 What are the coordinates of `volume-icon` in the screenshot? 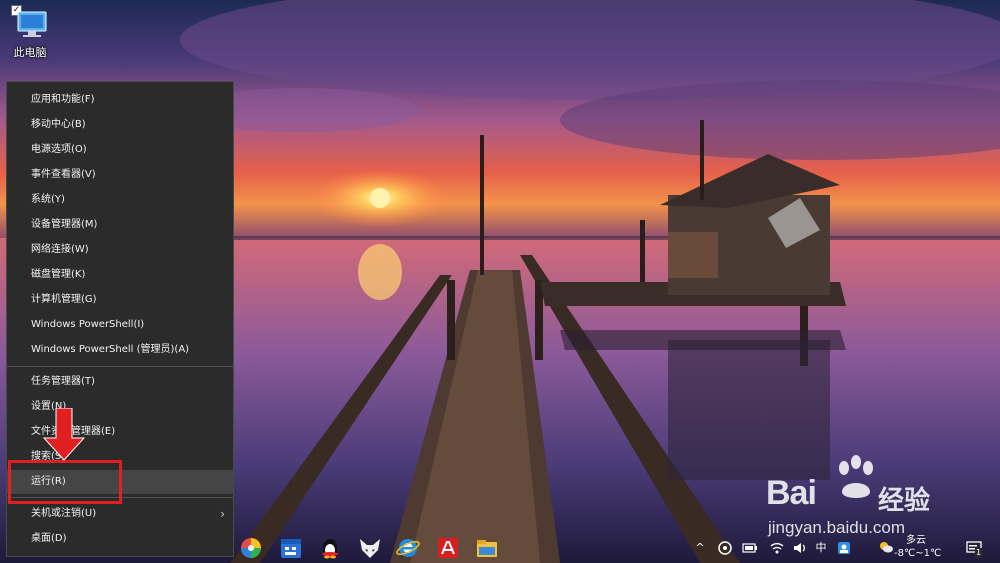 It's located at (800, 548).